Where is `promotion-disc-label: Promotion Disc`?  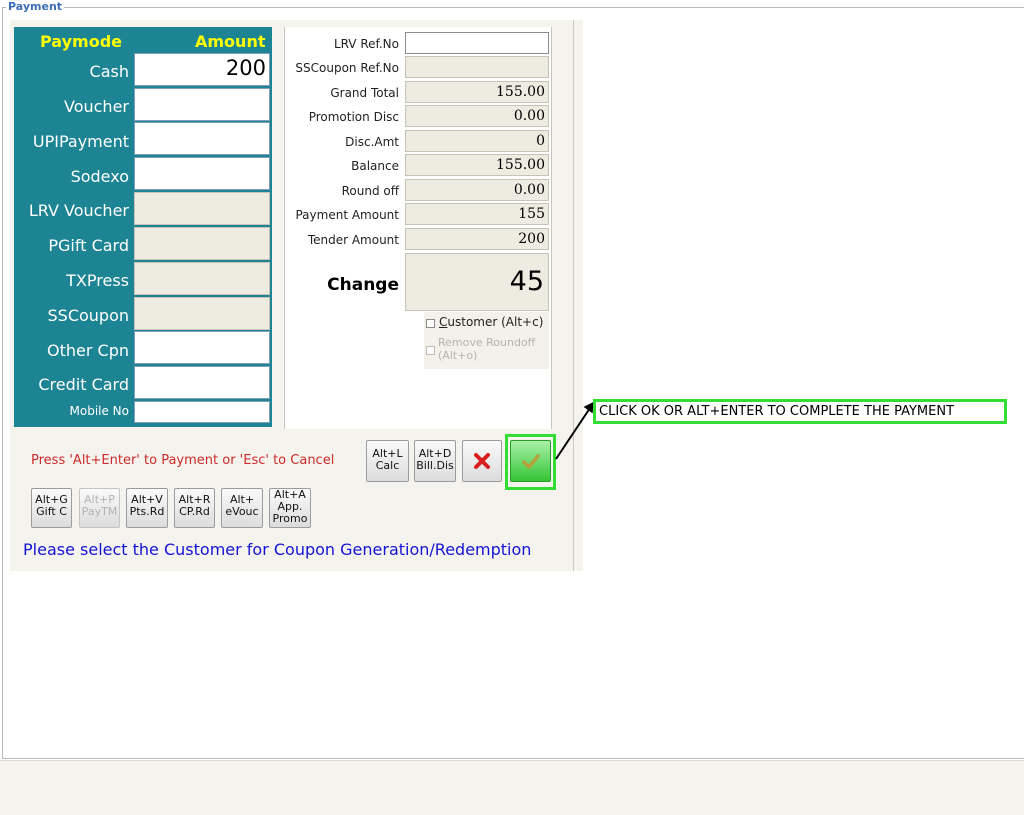 promotion-disc-label: Promotion Disc is located at coordinates (353, 117).